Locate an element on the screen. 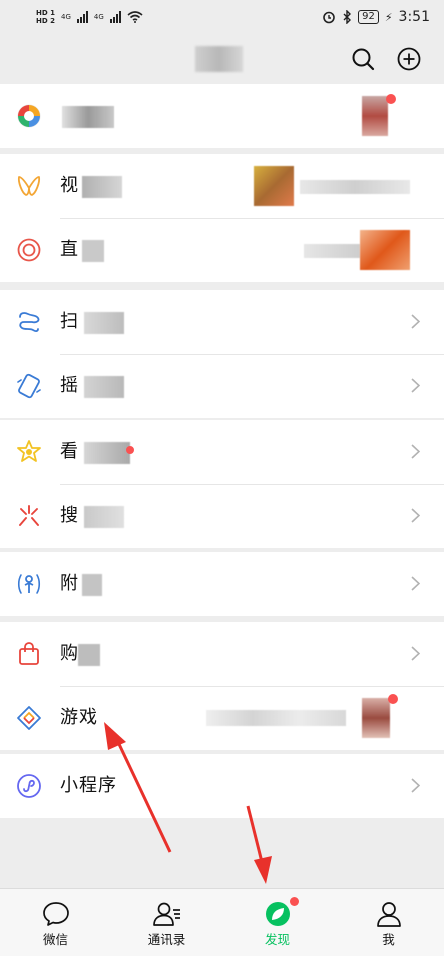 The height and width of the screenshot is (956, 444). shake-icon is located at coordinates (29, 386).